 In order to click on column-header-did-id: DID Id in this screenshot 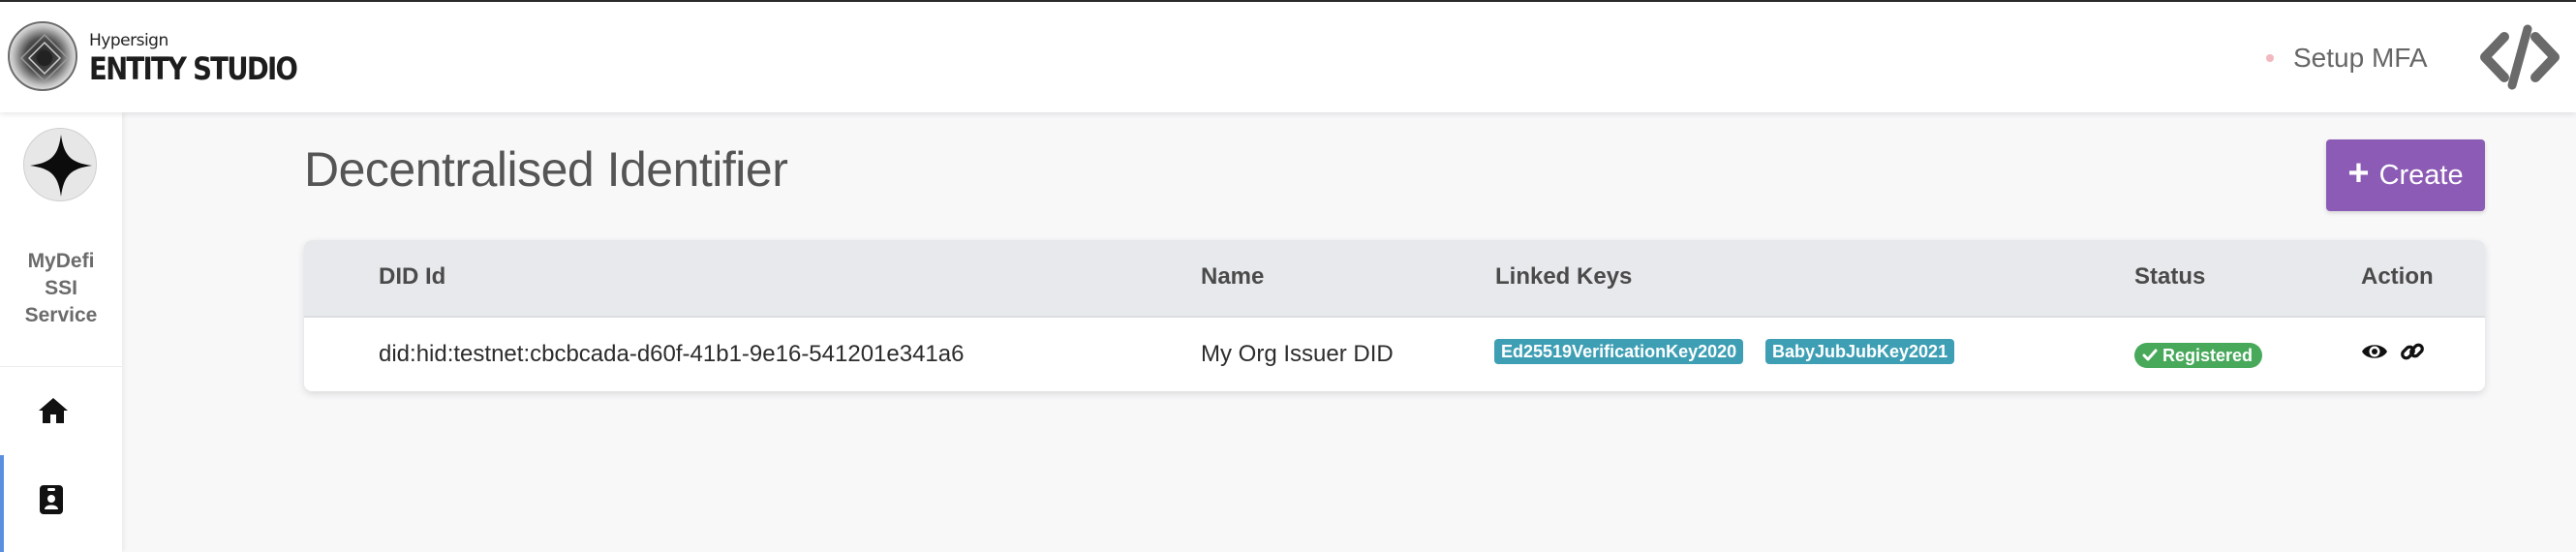, I will do `click(412, 277)`.